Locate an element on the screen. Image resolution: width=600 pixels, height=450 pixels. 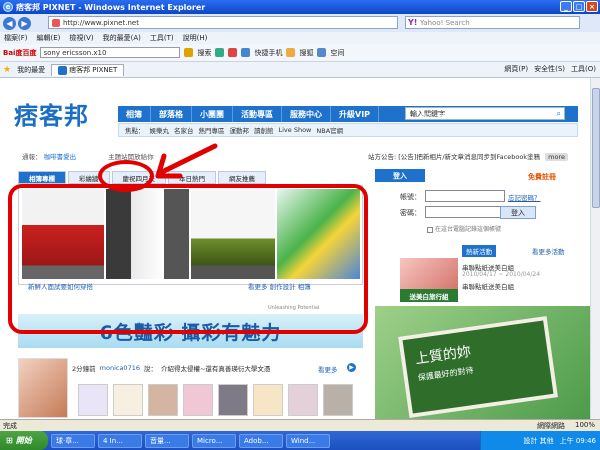
start-label: 開始 is located at coordinates (23, 440).